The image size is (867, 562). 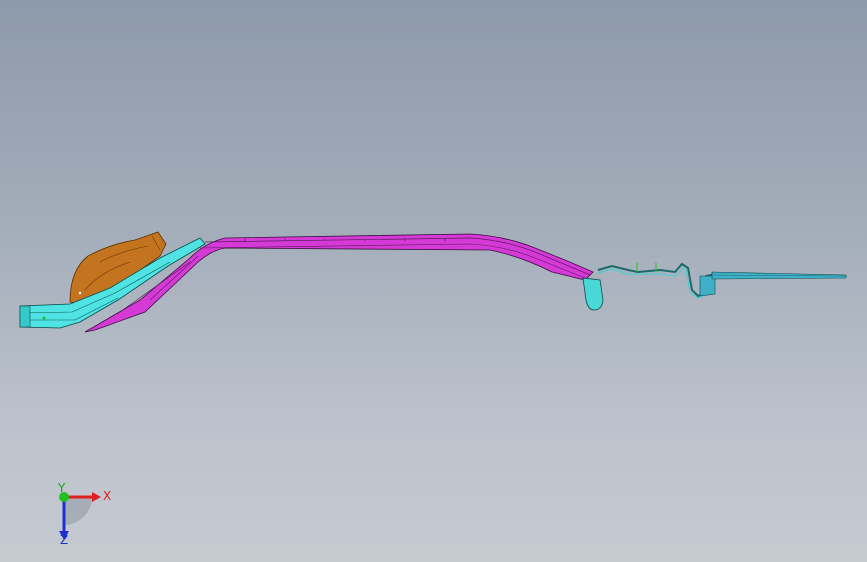 I want to click on triad-shadow-quadrant, so click(x=78, y=511).